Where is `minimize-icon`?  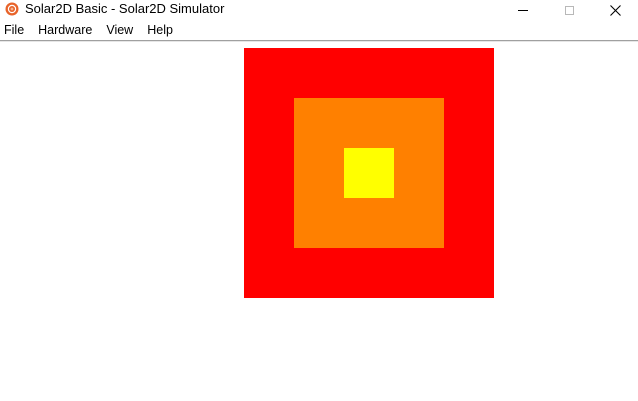
minimize-icon is located at coordinates (523, 10).